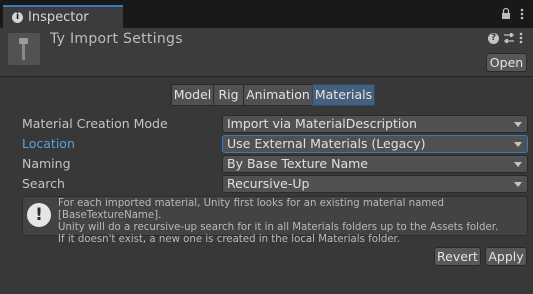  What do you see at coordinates (17, 17) in the screenshot?
I see `info-icon: i` at bounding box center [17, 17].